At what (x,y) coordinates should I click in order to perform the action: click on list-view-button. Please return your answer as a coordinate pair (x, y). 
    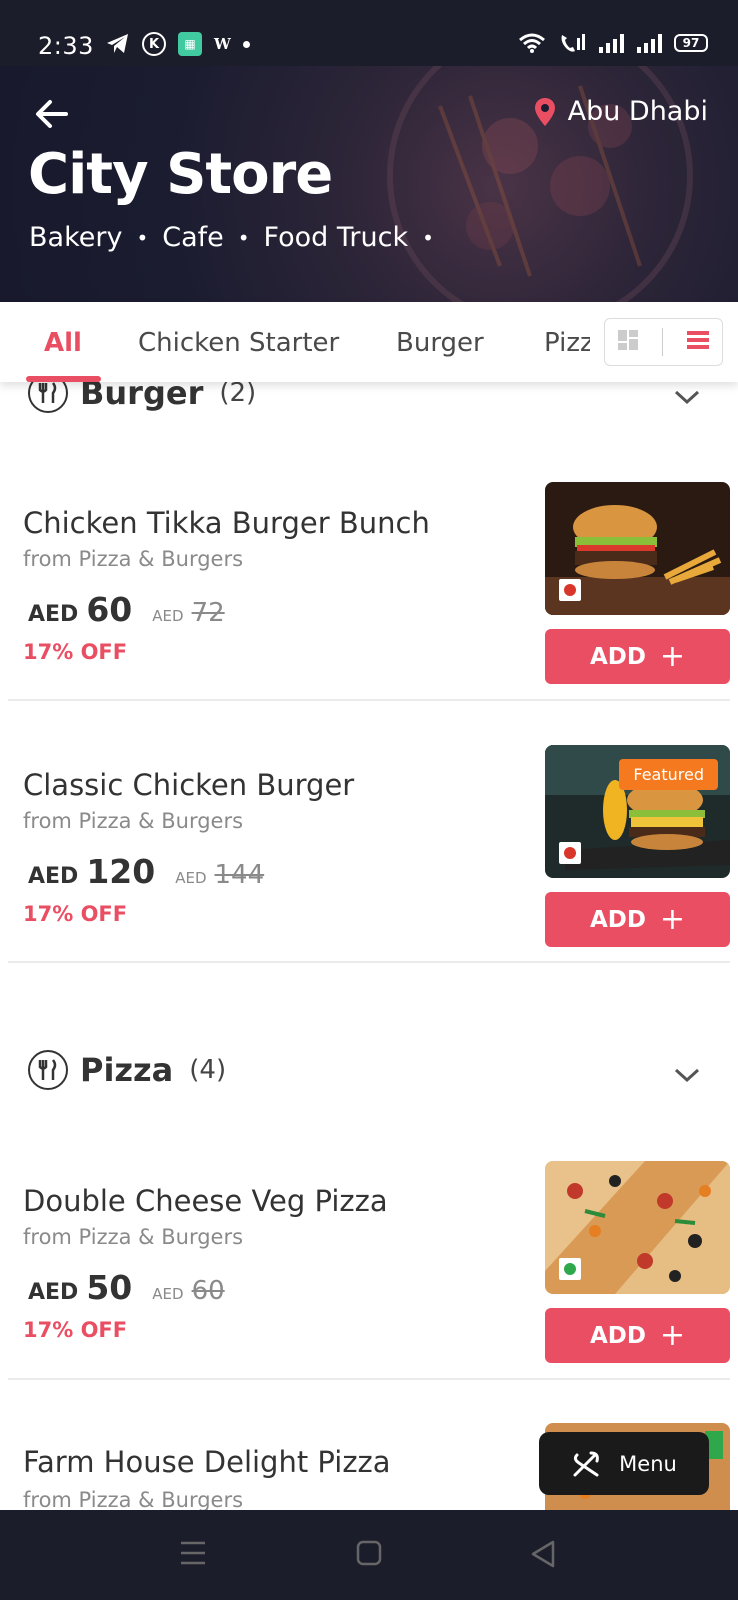
    Looking at the image, I should click on (698, 342).